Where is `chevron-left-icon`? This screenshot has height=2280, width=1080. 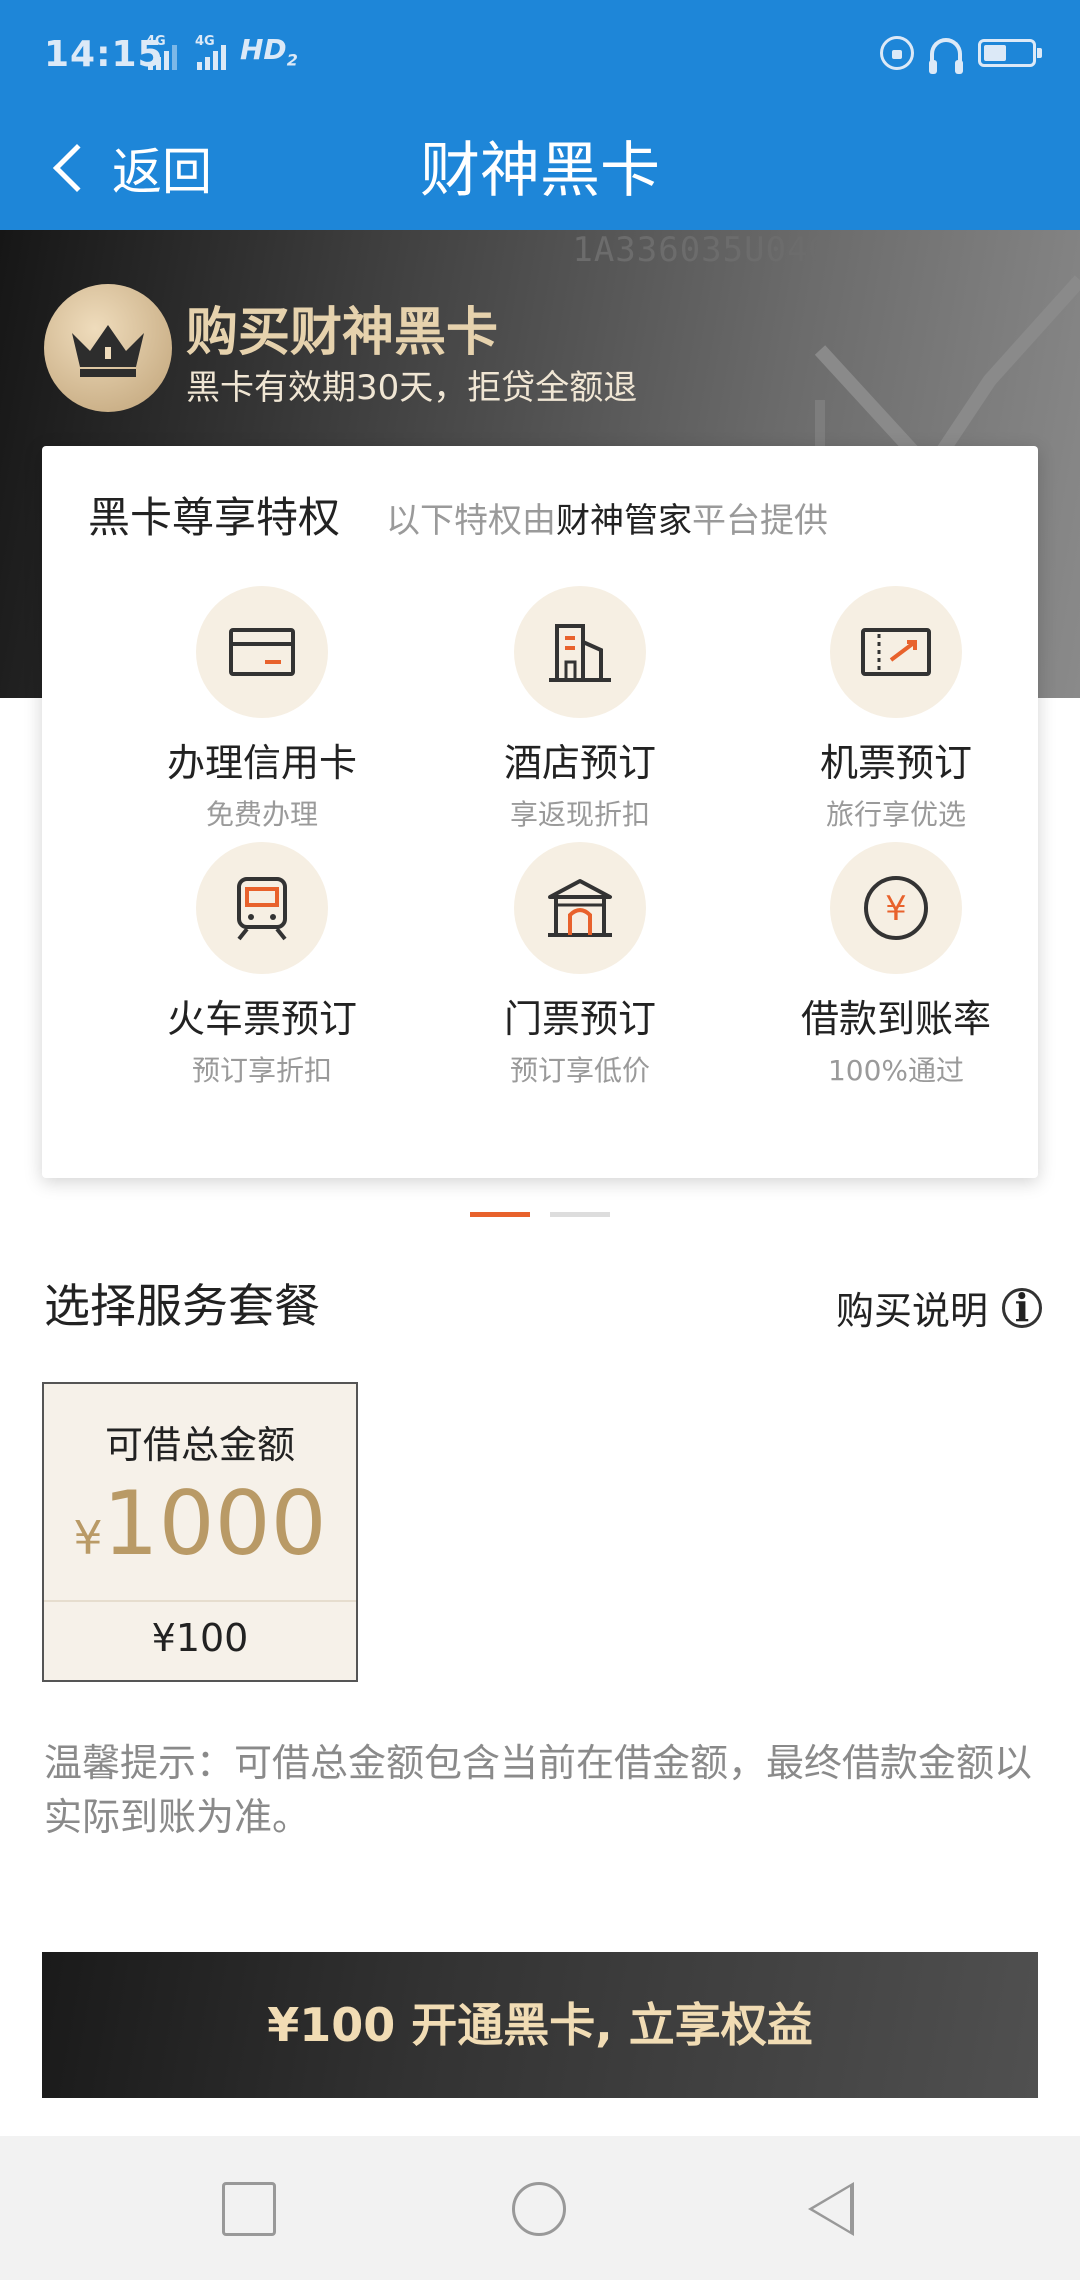 chevron-left-icon is located at coordinates (77, 168).